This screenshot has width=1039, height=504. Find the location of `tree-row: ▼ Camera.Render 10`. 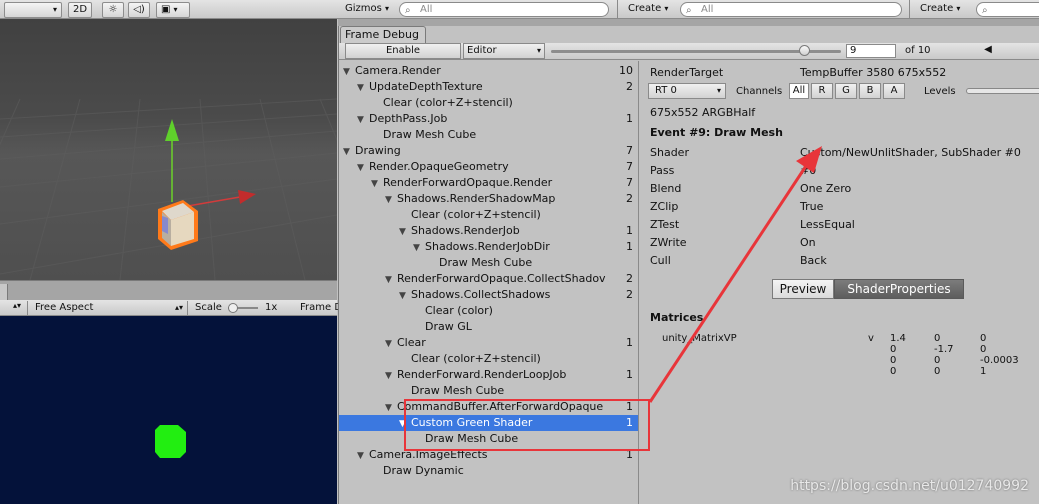

tree-row: ▼ Camera.Render 10 is located at coordinates (488, 71).